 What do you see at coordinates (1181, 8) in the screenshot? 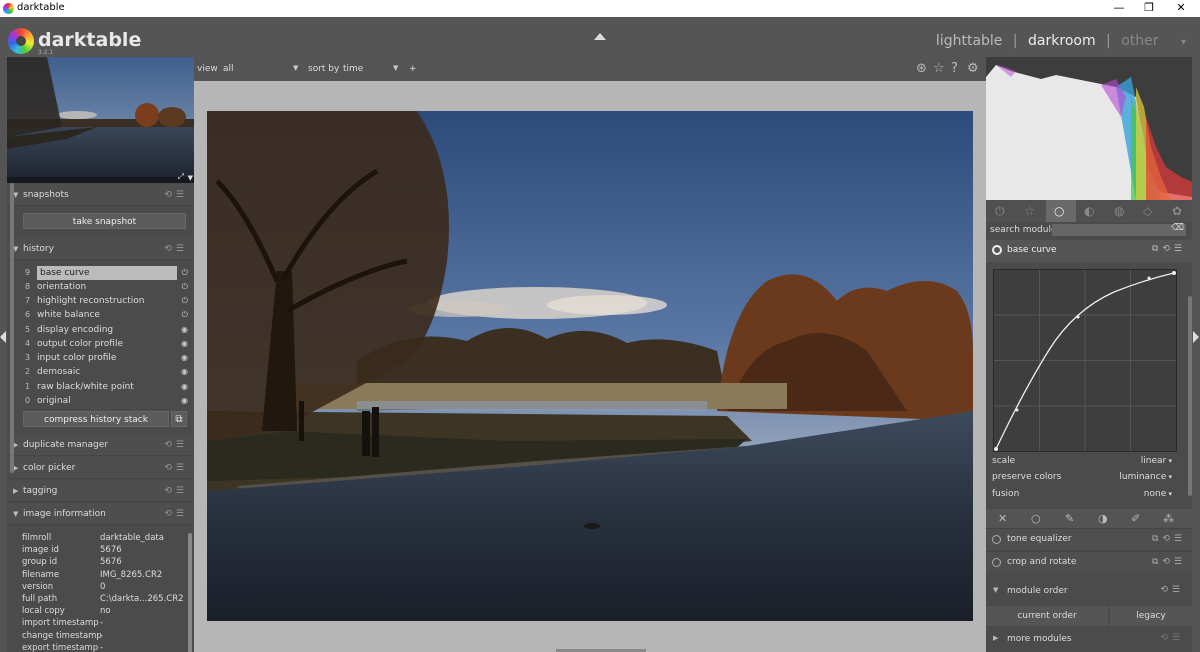
I see `close-button: ✕` at bounding box center [1181, 8].